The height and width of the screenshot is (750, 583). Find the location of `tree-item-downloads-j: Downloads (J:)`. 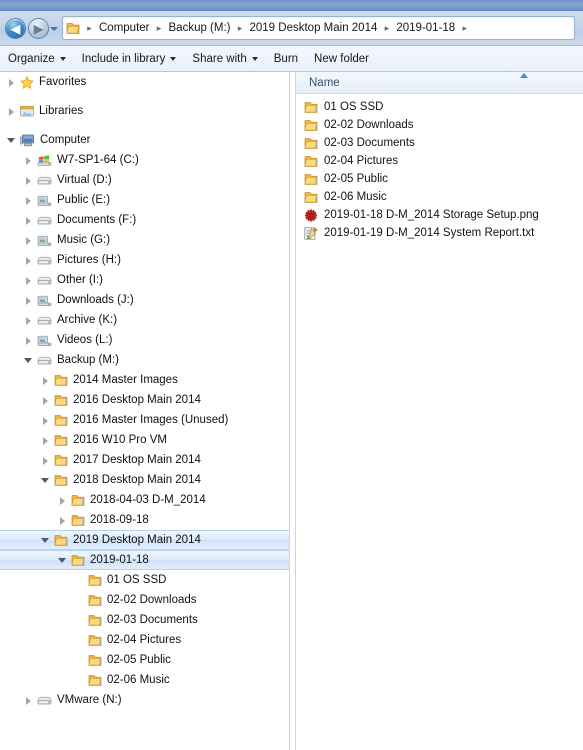

tree-item-downloads-j: Downloads (J:) is located at coordinates (144, 300).